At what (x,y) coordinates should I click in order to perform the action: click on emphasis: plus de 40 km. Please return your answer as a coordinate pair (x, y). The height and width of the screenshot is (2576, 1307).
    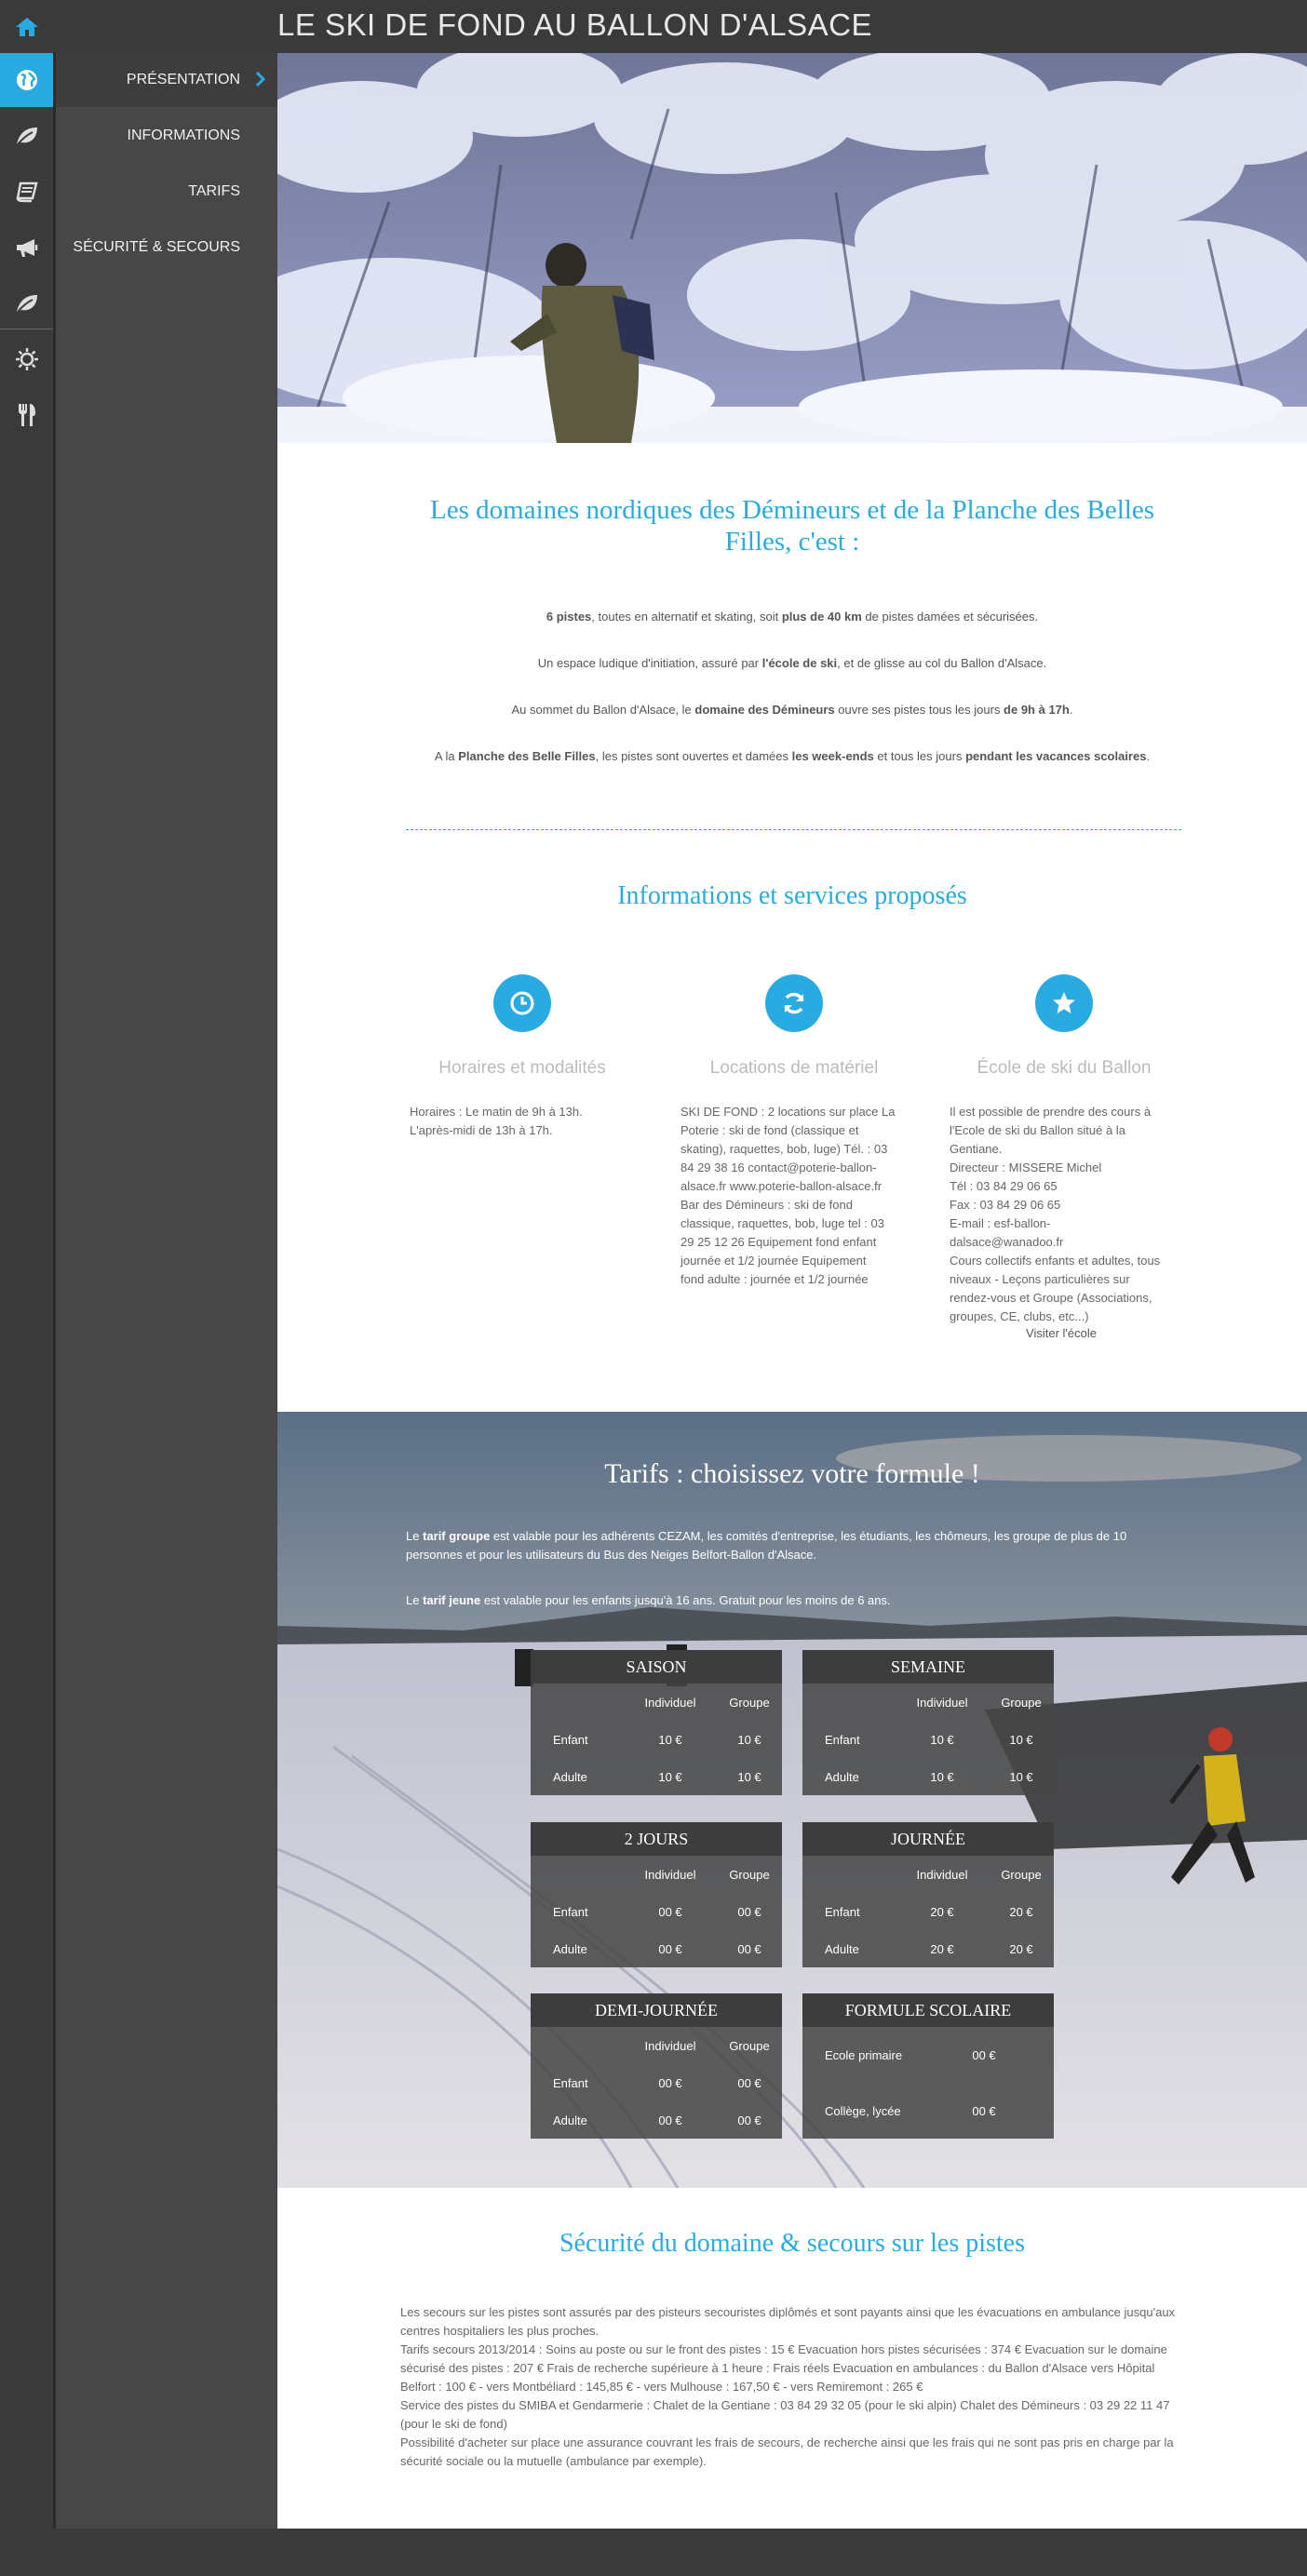
    Looking at the image, I should click on (821, 617).